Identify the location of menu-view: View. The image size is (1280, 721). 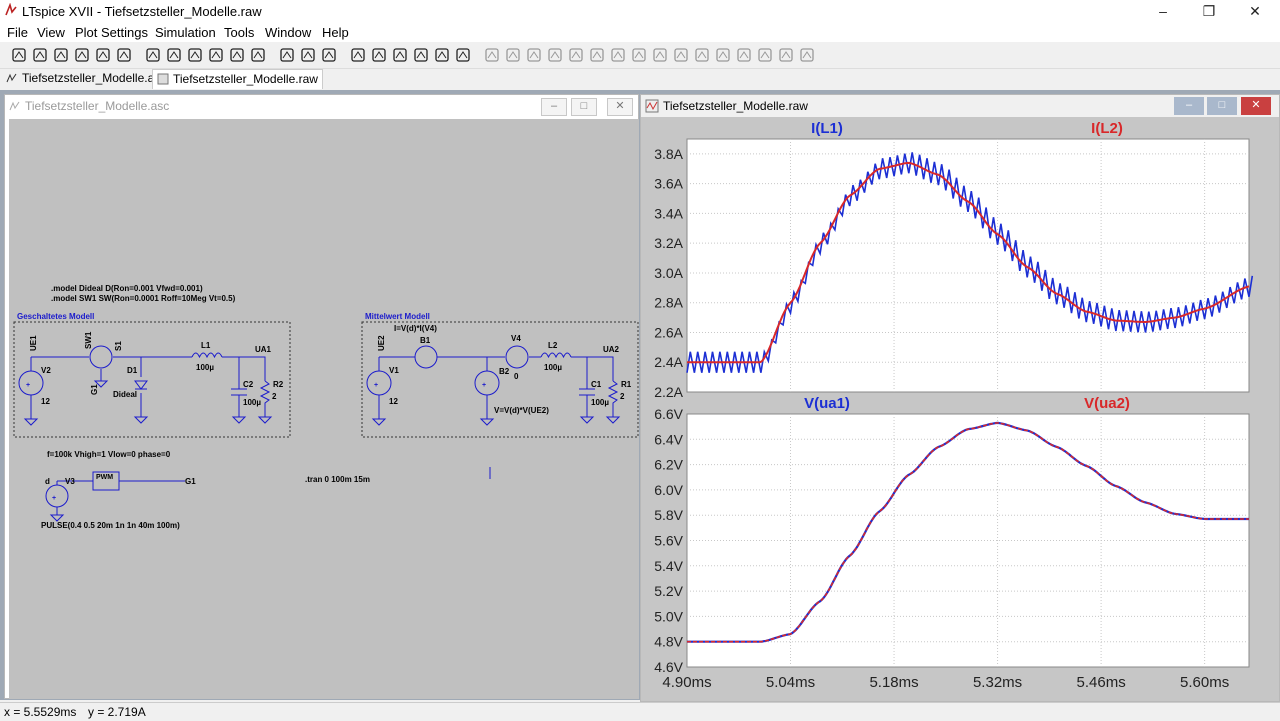
(51, 32).